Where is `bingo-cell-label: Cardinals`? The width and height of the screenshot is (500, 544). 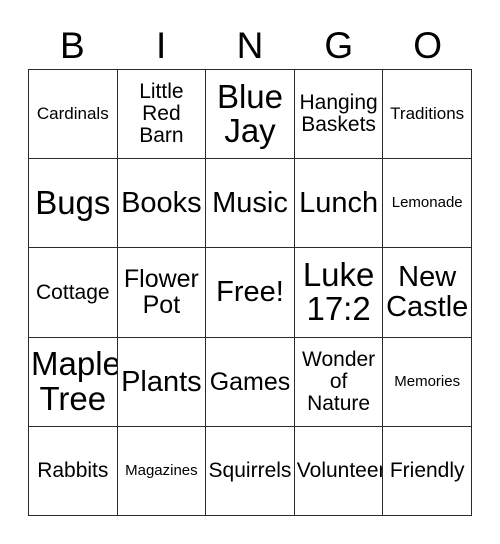 bingo-cell-label: Cardinals is located at coordinates (72, 114).